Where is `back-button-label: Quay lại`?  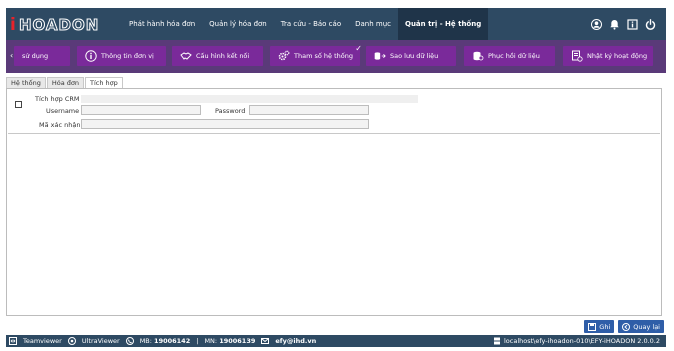 back-button-label: Quay lại is located at coordinates (646, 326).